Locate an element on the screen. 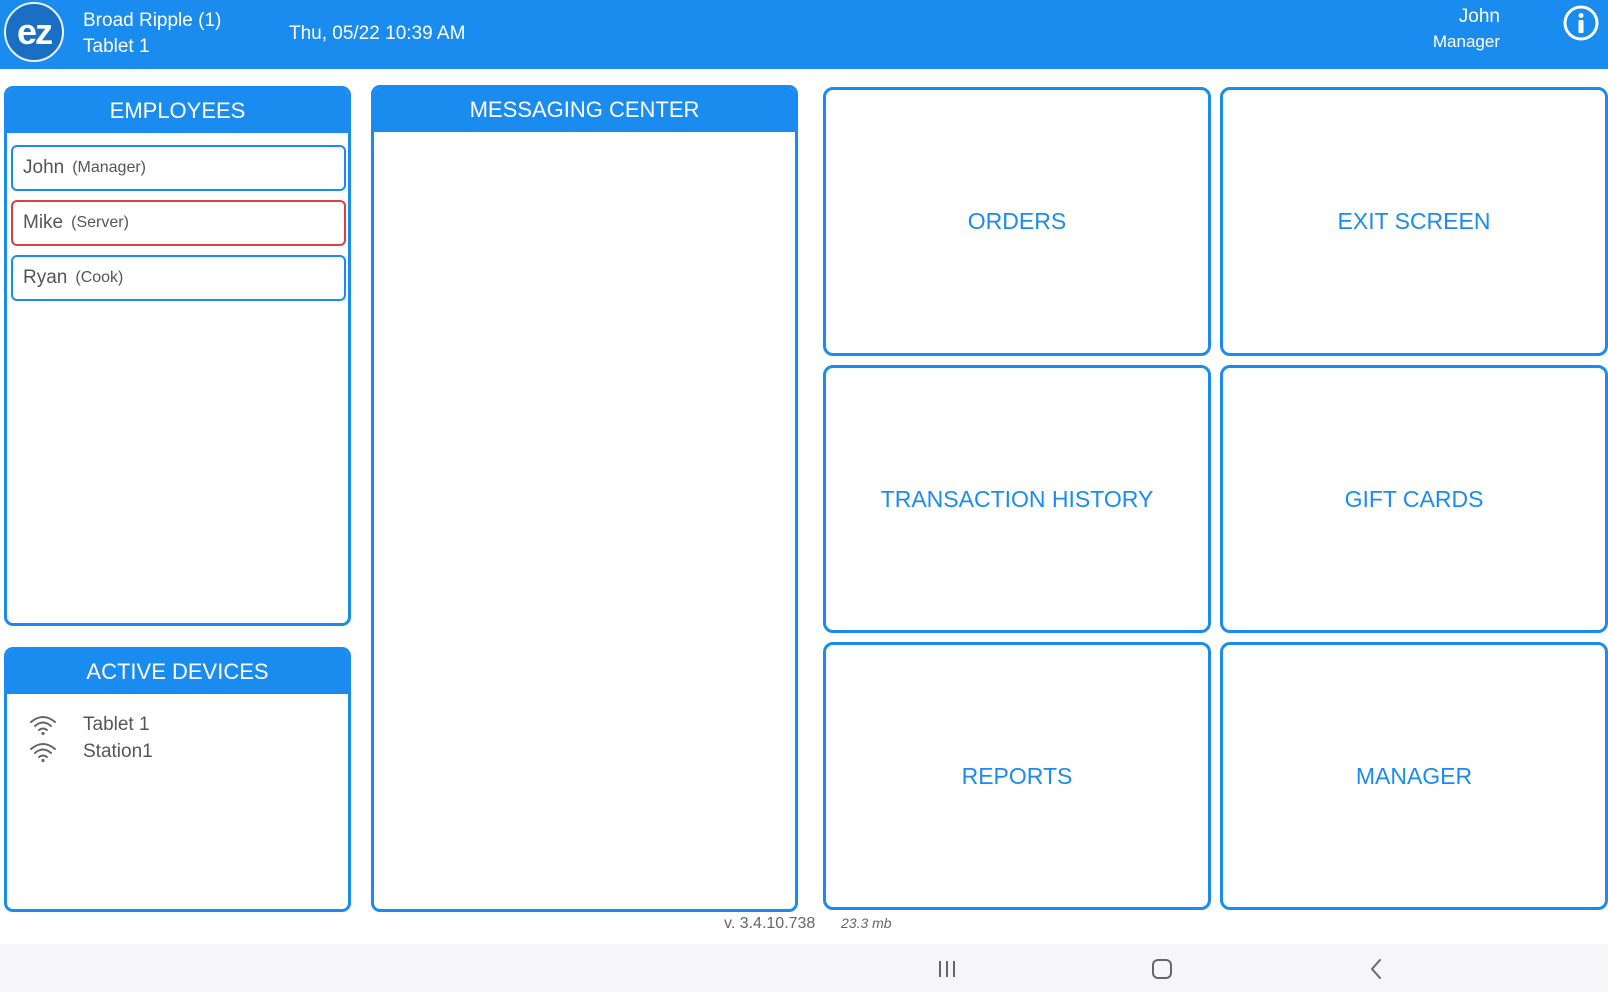 Image resolution: width=1608 pixels, height=992 pixels. employee-row-john: John (Manager) is located at coordinates (178, 168).